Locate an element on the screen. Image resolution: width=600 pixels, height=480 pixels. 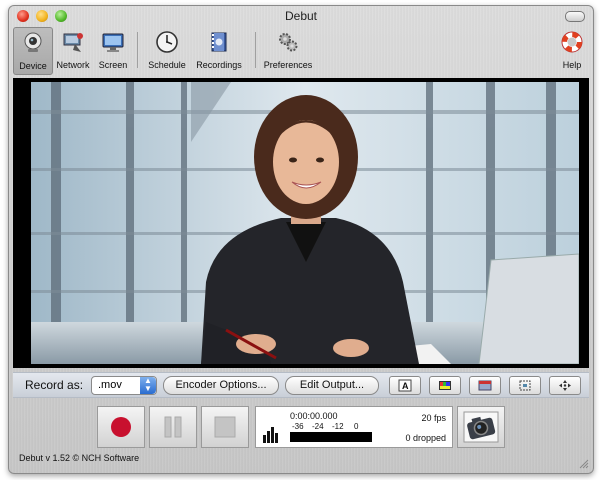
svg-text: A is located at coordinates (405, 386).